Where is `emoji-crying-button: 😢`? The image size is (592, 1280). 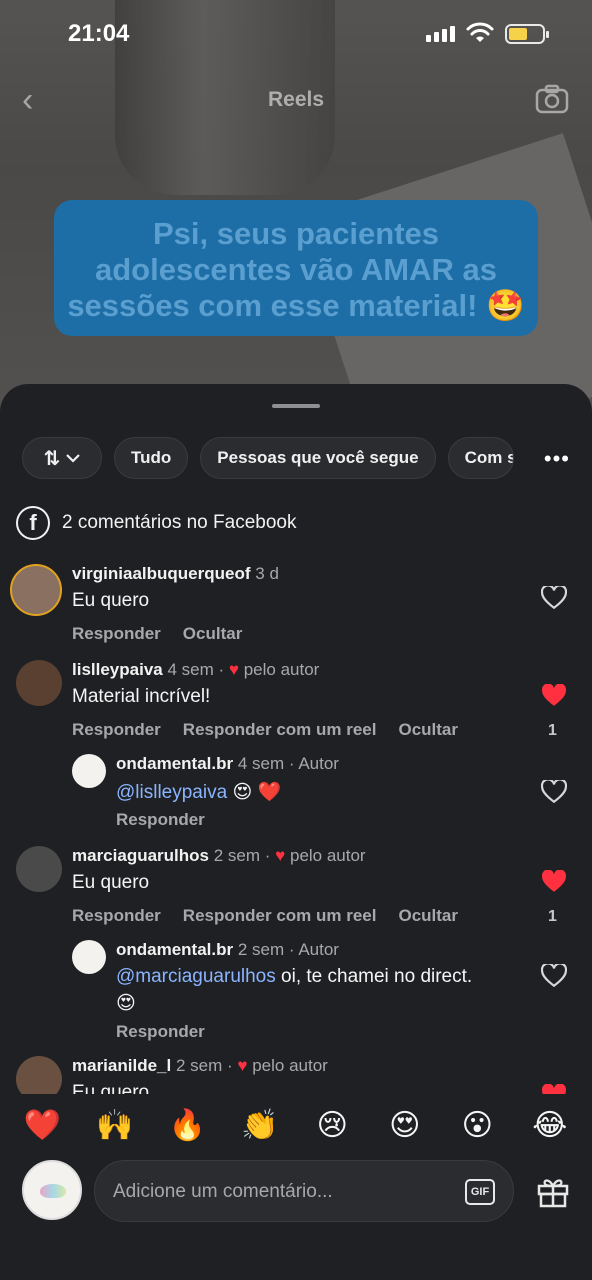 emoji-crying-button: 😢 is located at coordinates (332, 1125).